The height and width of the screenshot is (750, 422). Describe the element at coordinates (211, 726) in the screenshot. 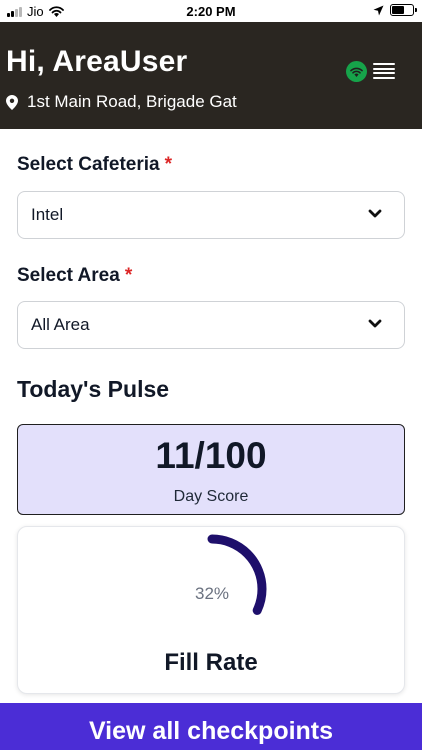

I see `view-all-checkpoints-button: View all checkpoints` at that location.